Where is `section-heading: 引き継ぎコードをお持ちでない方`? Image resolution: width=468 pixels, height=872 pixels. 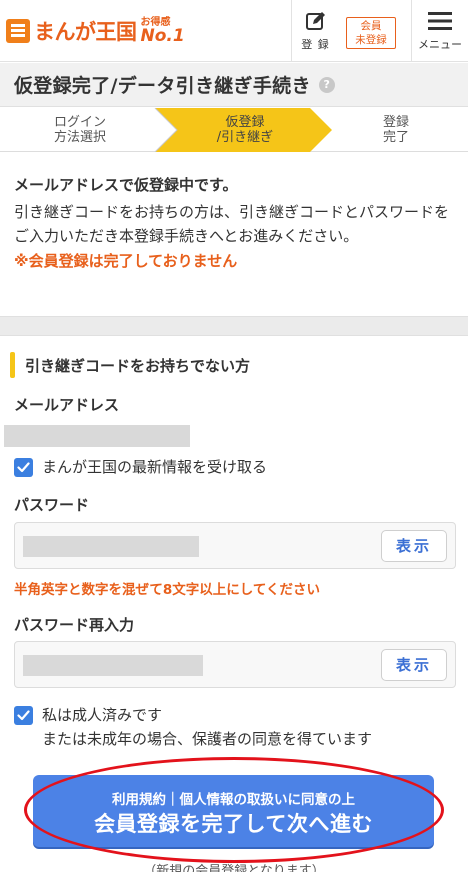 section-heading: 引き継ぎコードをお持ちでない方 is located at coordinates (130, 365).